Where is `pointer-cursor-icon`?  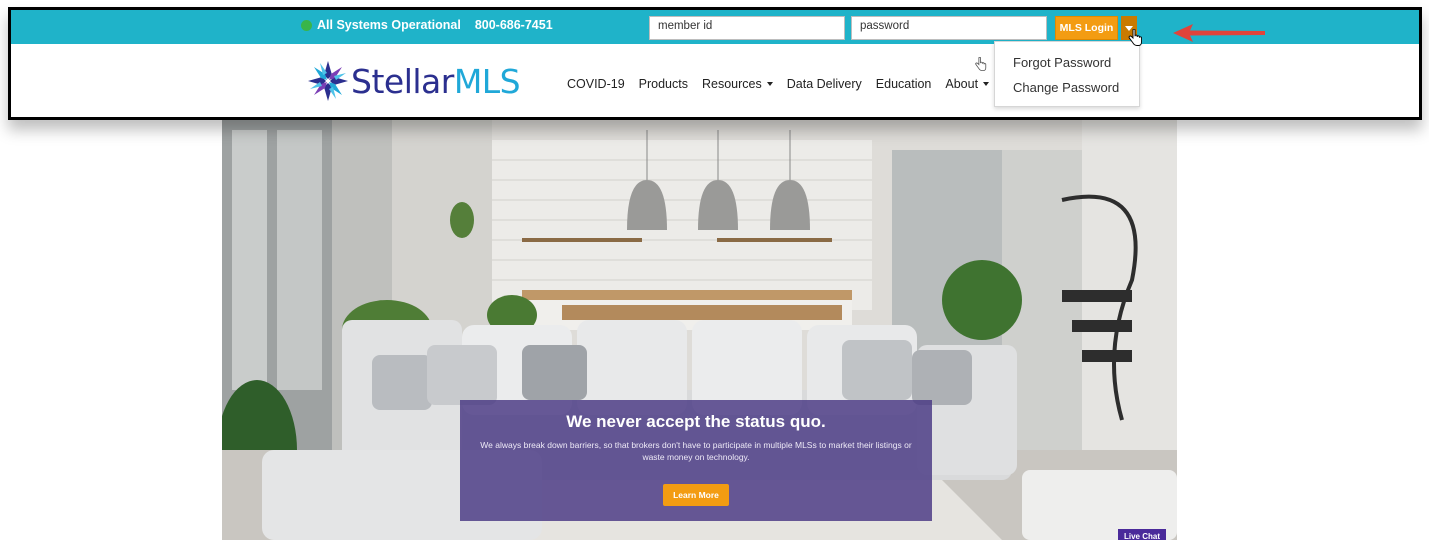 pointer-cursor-icon is located at coordinates (981, 64).